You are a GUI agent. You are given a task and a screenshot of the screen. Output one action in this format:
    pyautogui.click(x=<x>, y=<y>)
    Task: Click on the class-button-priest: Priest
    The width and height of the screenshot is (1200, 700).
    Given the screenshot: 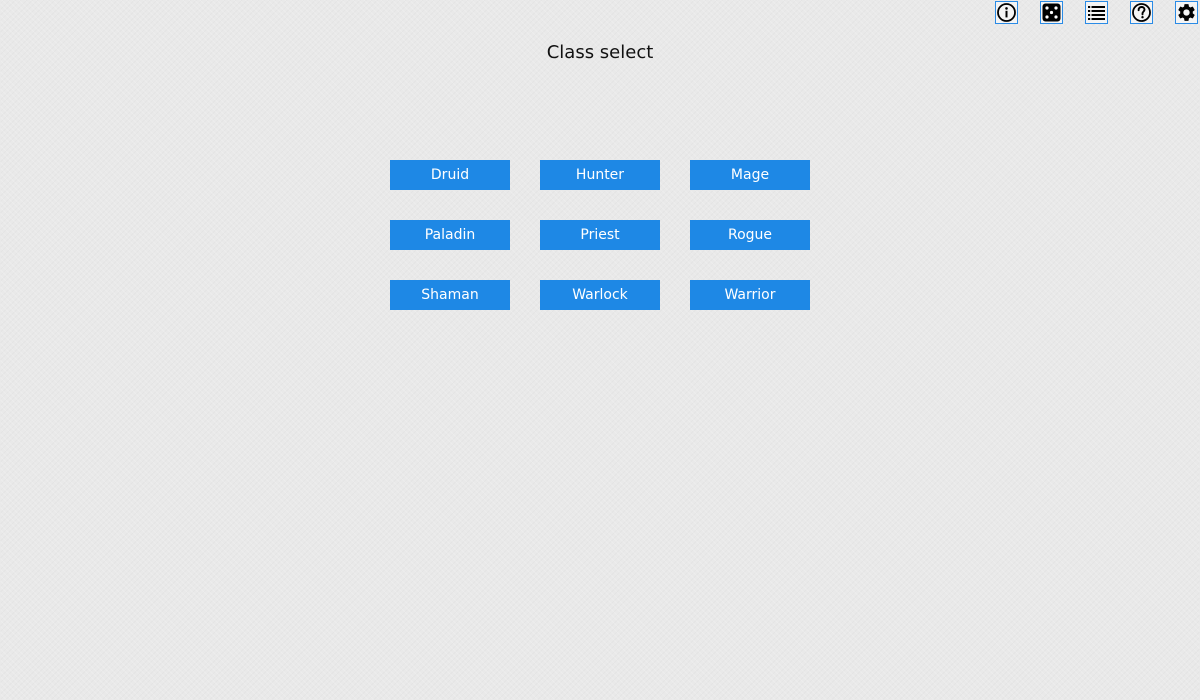 What is the action you would take?
    pyautogui.click(x=600, y=235)
    